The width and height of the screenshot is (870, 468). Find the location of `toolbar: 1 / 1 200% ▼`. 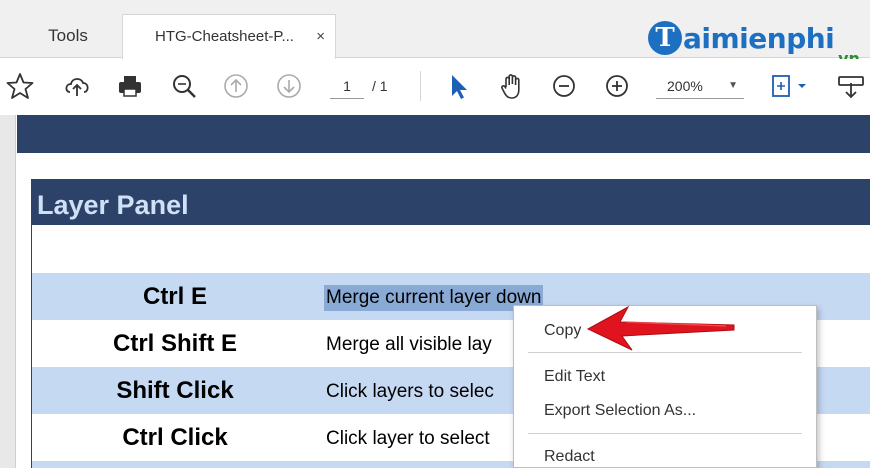

toolbar: 1 / 1 200% ▼ is located at coordinates (435, 87).